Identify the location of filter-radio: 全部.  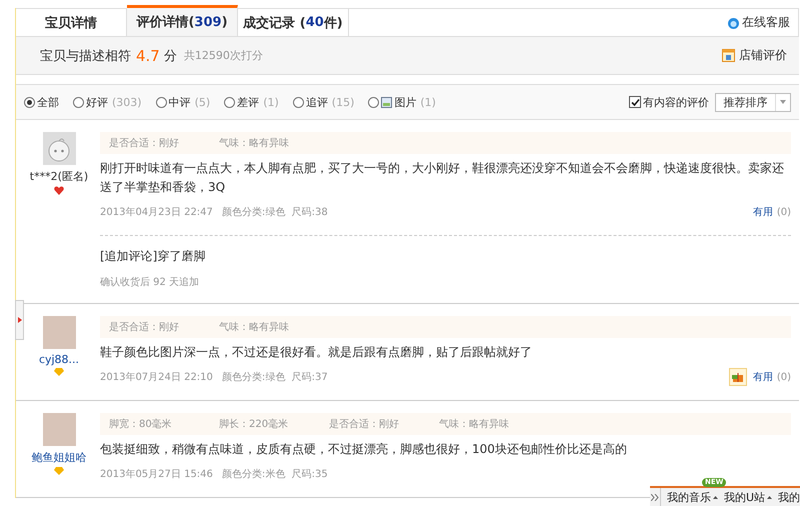
(41, 102).